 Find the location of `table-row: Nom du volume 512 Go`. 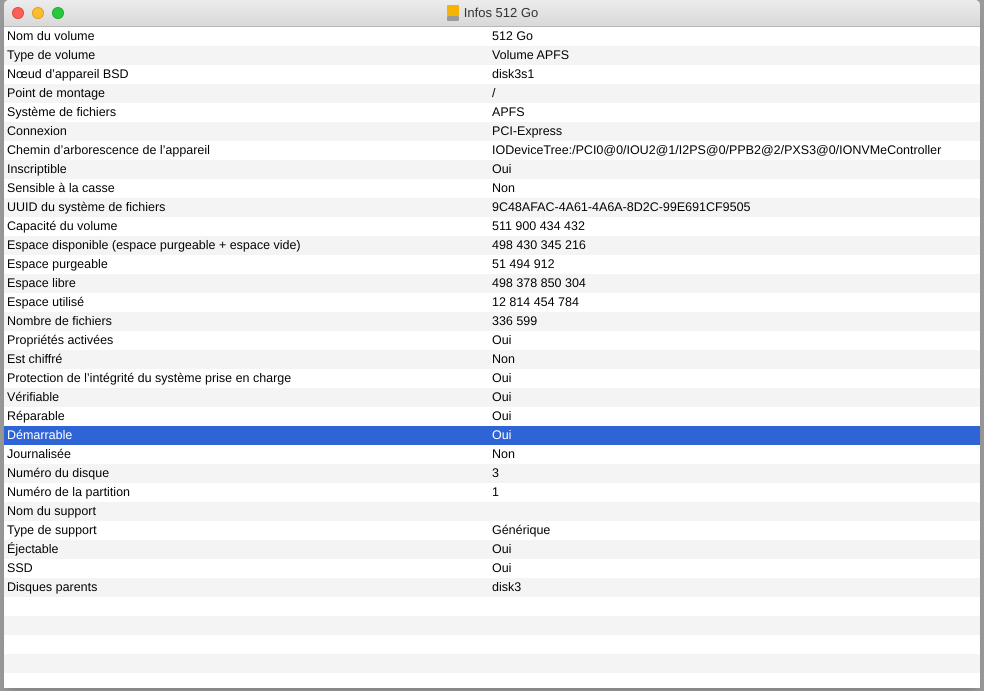

table-row: Nom du volume 512 Go is located at coordinates (492, 36).